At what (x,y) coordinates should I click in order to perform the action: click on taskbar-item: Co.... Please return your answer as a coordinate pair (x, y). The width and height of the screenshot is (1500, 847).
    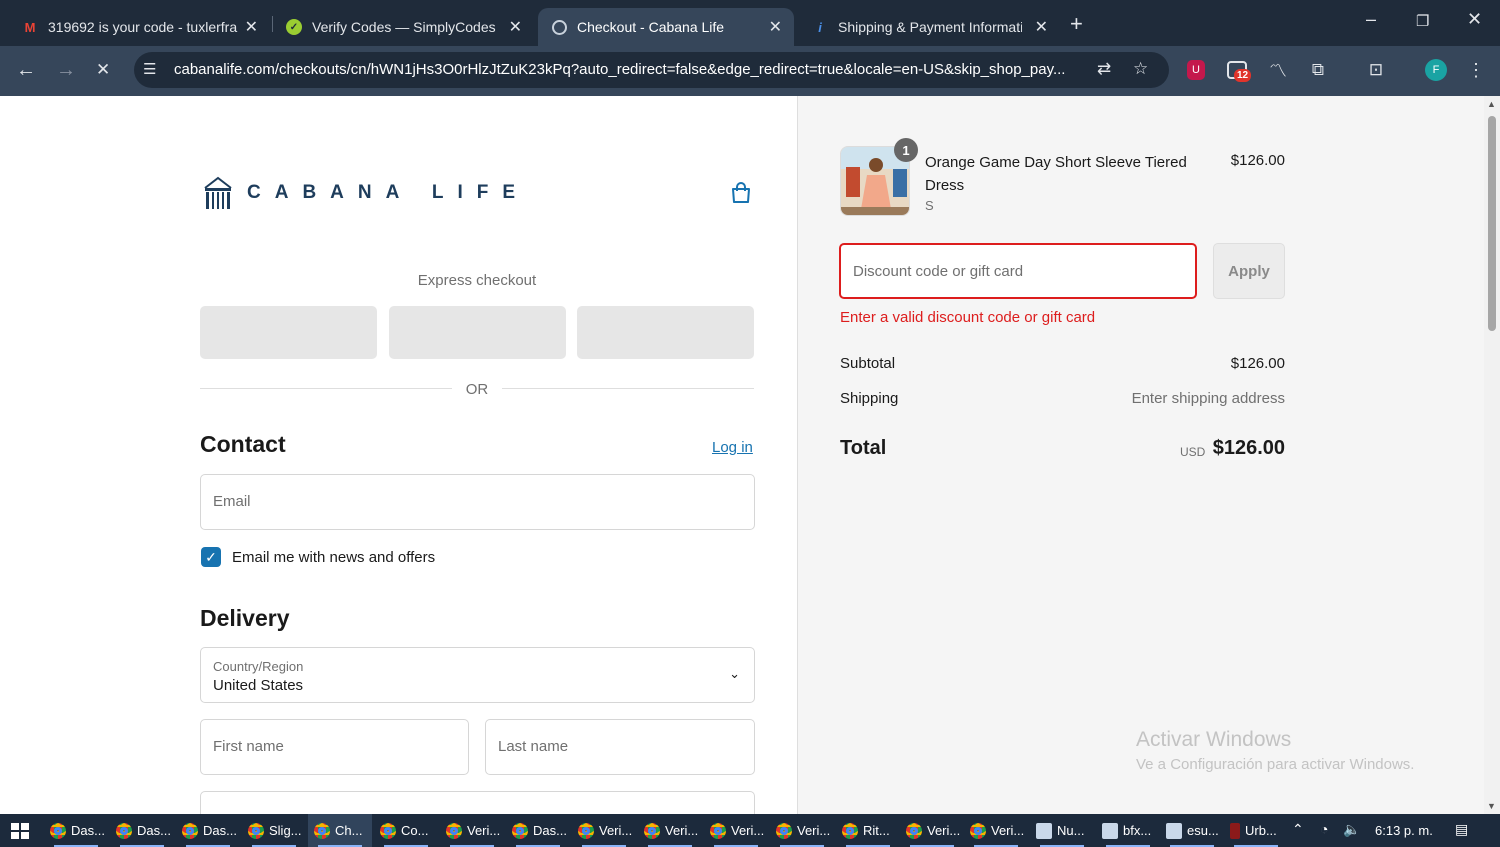
    Looking at the image, I should click on (406, 830).